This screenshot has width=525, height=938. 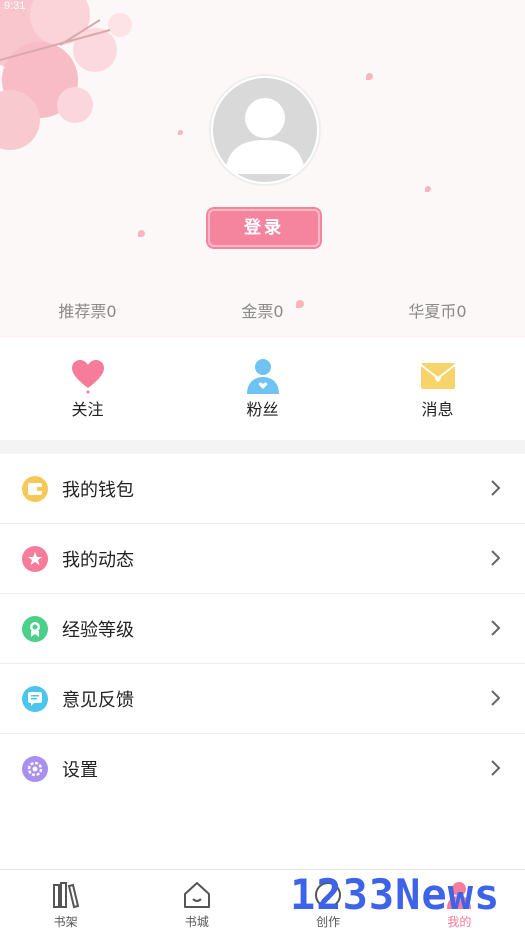 What do you see at coordinates (98, 490) in the screenshot?
I see `menu-item-label: 我的钱包` at bounding box center [98, 490].